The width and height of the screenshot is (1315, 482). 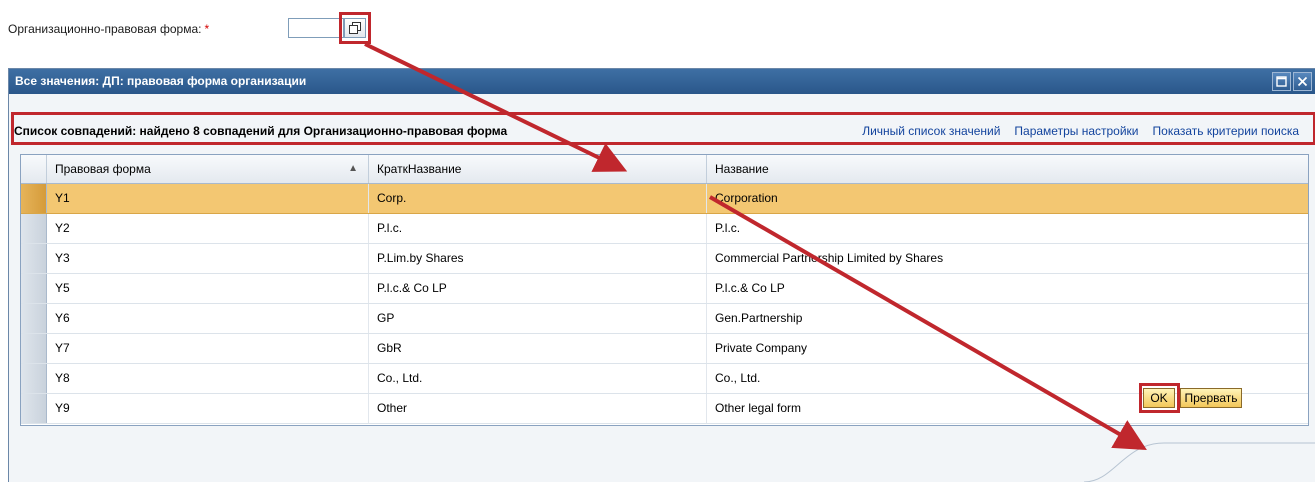 What do you see at coordinates (728, 228) in the screenshot?
I see `cell-name: P.l.c.` at bounding box center [728, 228].